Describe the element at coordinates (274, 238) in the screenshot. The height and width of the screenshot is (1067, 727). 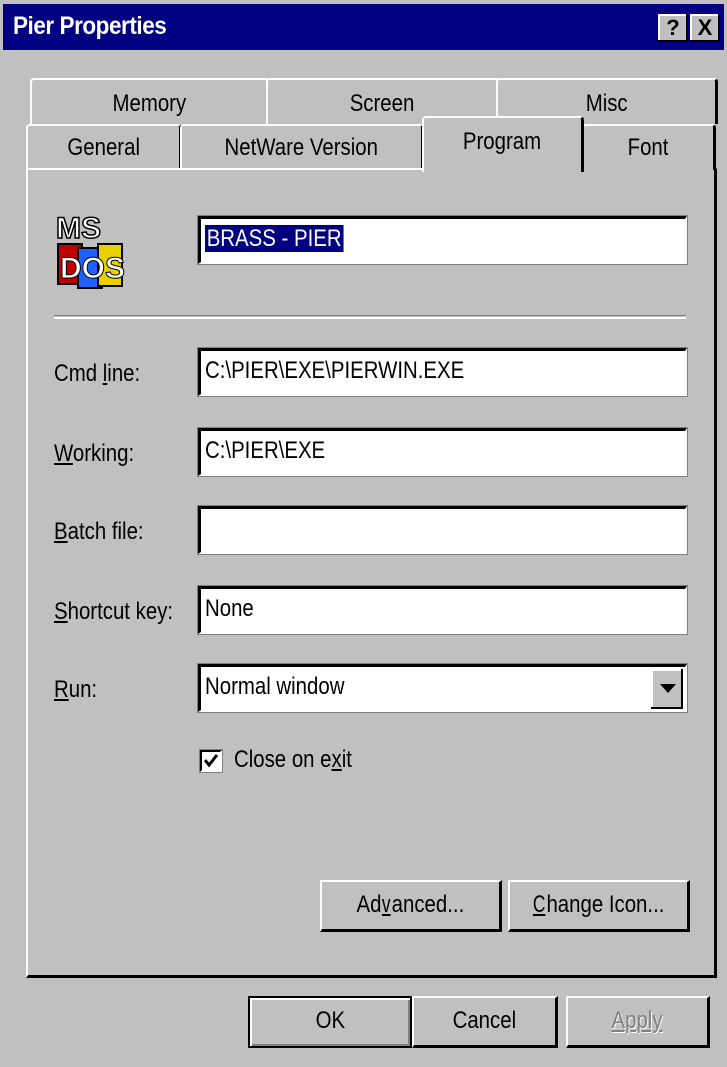
I see `program-title-value: BRASS - PIER` at that location.